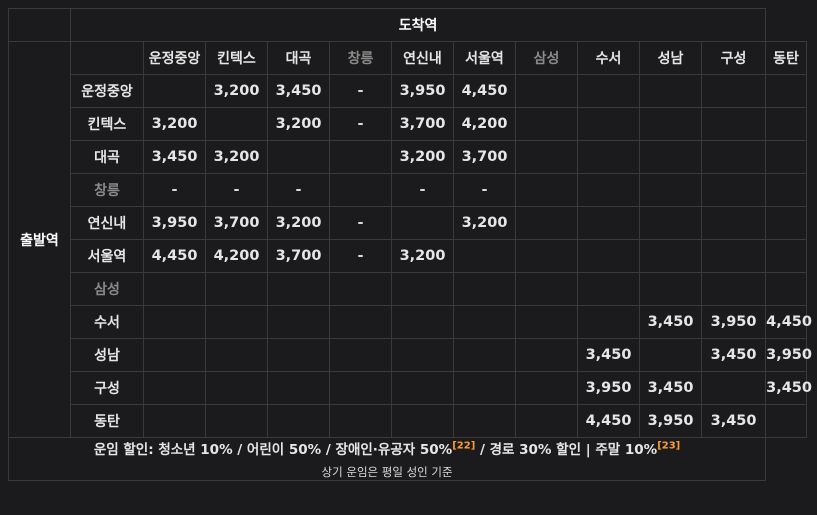 The width and height of the screenshot is (817, 515). I want to click on table-row: 연신내 3,950 3,700 3,200-3,200, so click(408, 223).